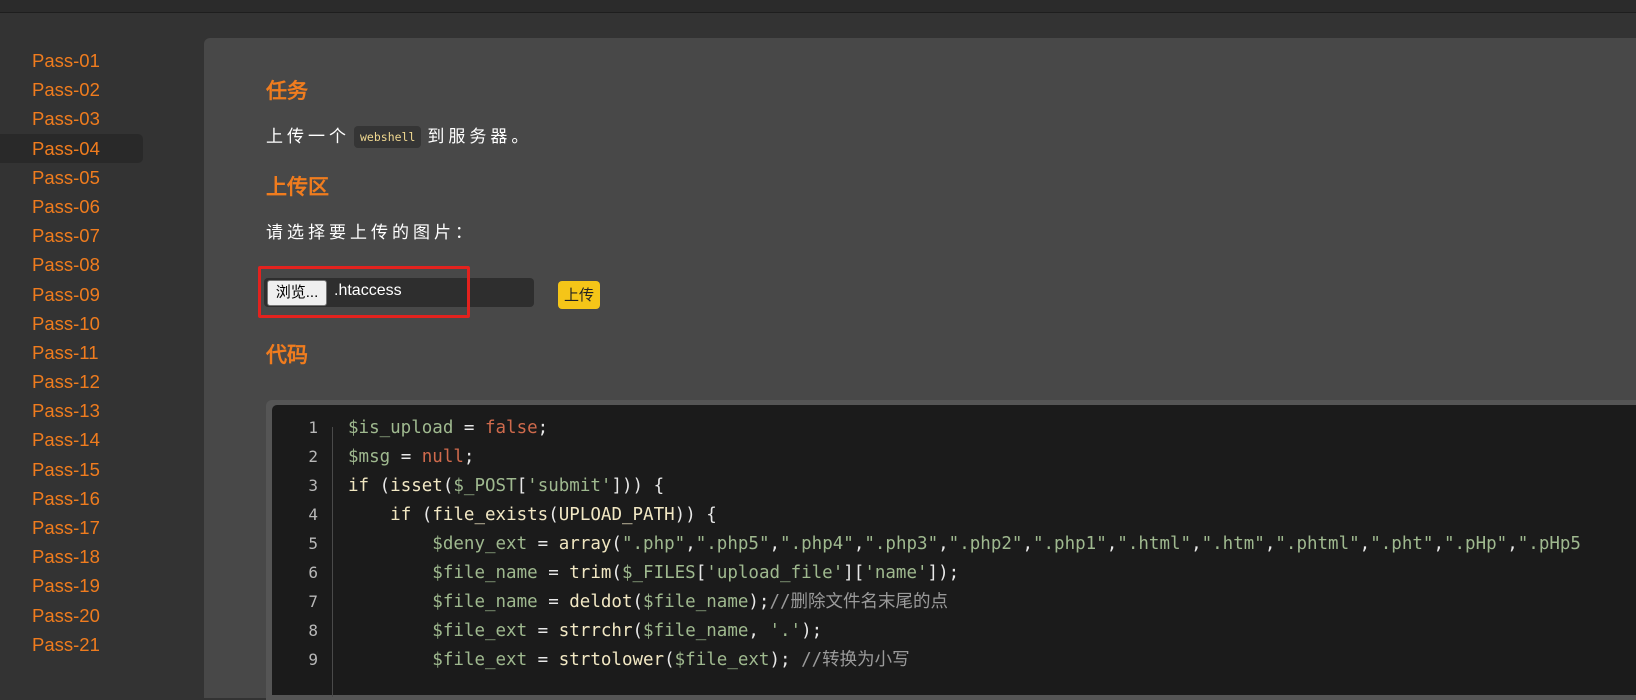 The height and width of the screenshot is (700, 1636). What do you see at coordinates (297, 187) in the screenshot?
I see `upload-heading: 上传区` at bounding box center [297, 187].